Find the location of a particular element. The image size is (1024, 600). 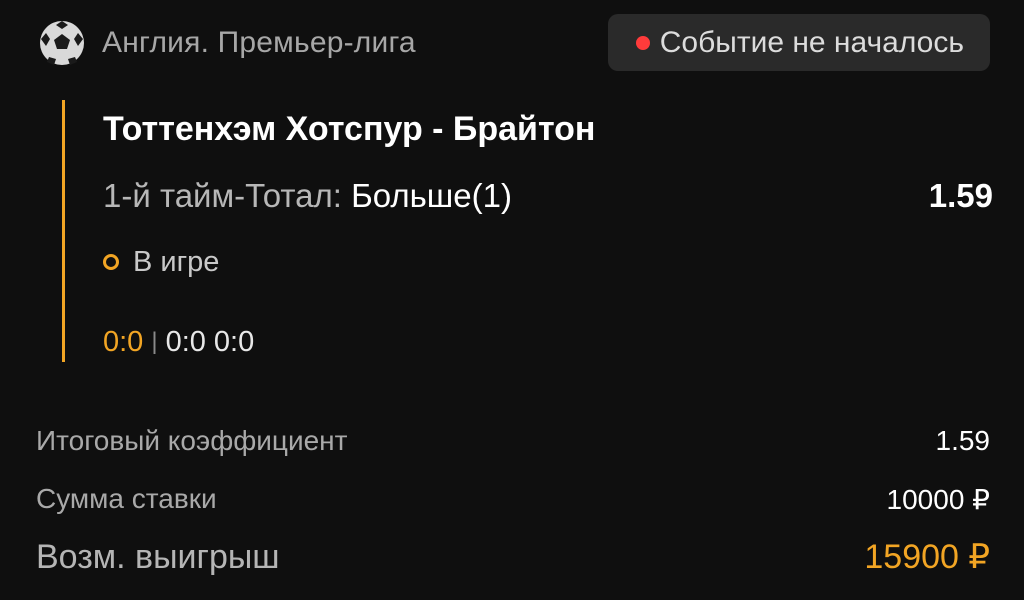

market-description: 1-й тайм-Тотал: Больше(1) is located at coordinates (307, 196).